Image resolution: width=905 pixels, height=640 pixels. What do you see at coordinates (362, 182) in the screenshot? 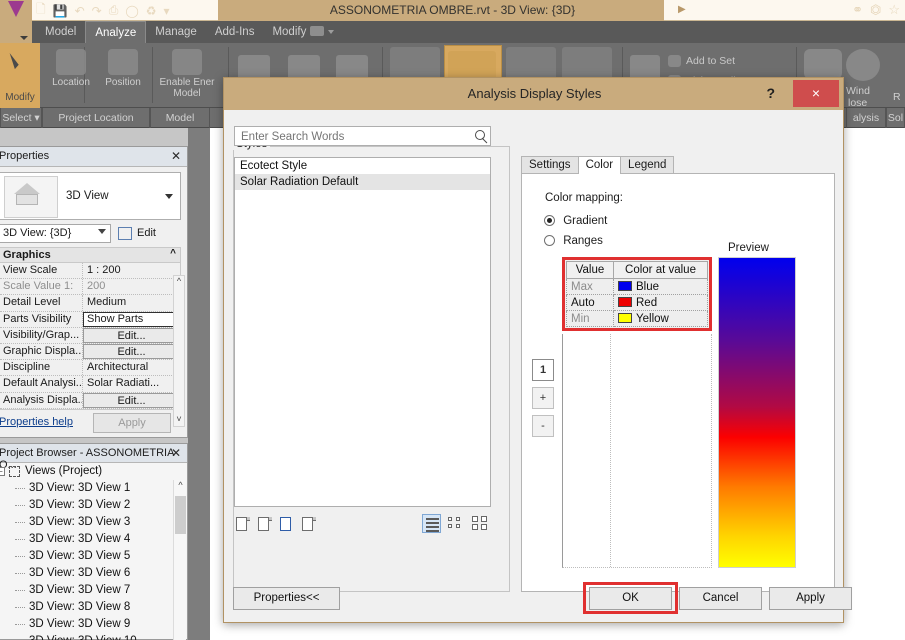
I see `list-item-solar-radiation-default: Solar Radiation Default` at bounding box center [362, 182].